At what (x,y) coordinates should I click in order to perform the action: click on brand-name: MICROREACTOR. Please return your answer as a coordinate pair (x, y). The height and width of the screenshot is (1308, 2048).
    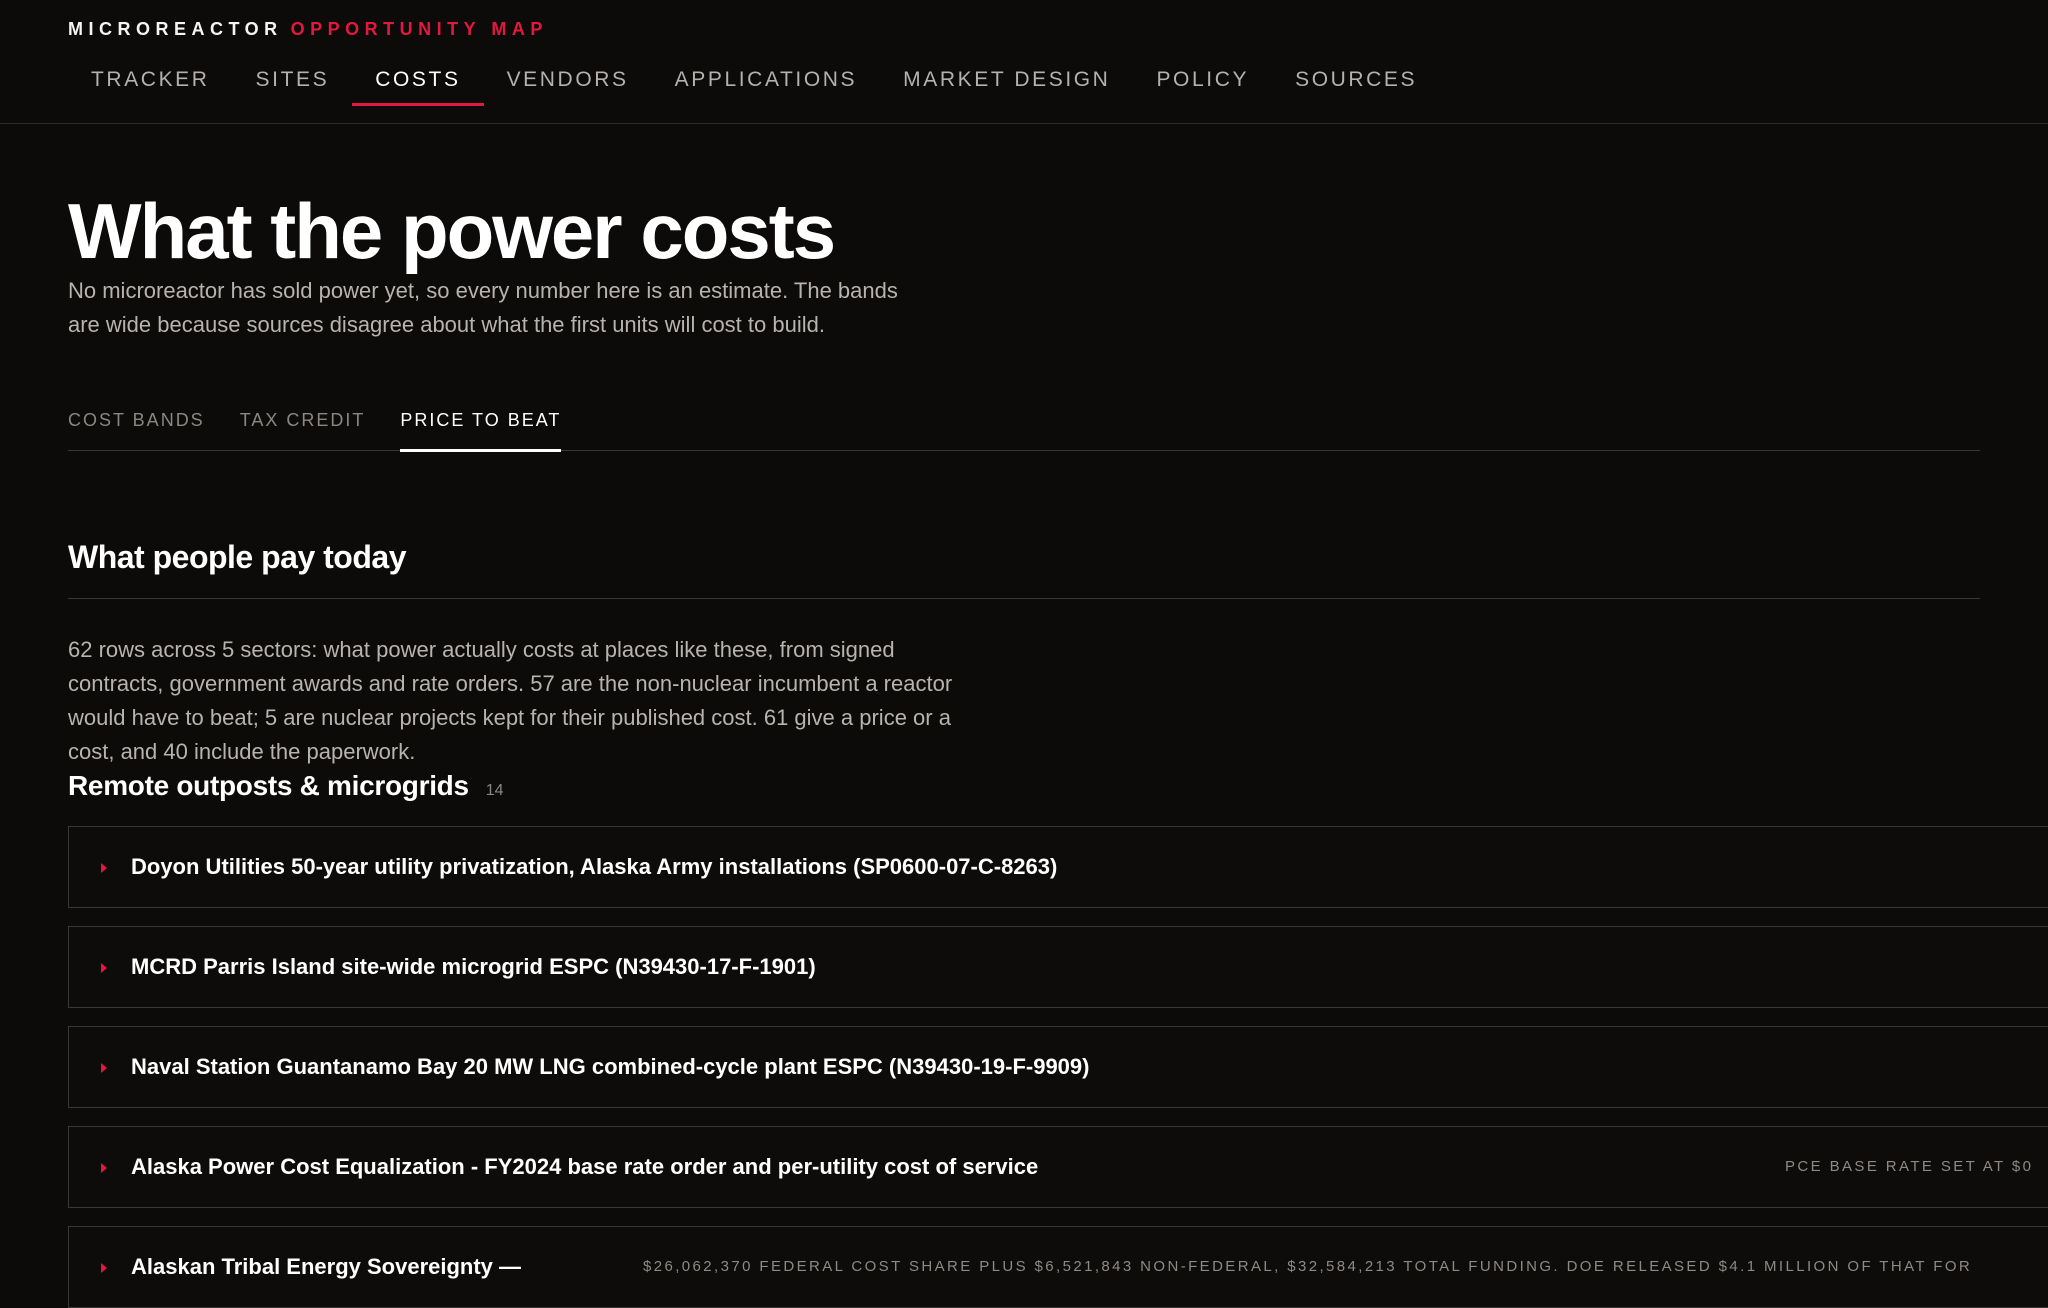
    Looking at the image, I should click on (175, 29).